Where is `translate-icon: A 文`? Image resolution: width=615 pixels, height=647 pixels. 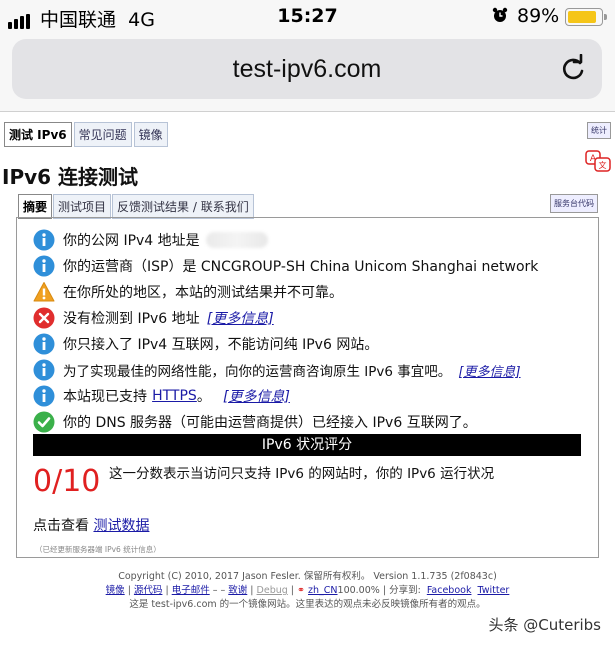 translate-icon: A 文 is located at coordinates (598, 162).